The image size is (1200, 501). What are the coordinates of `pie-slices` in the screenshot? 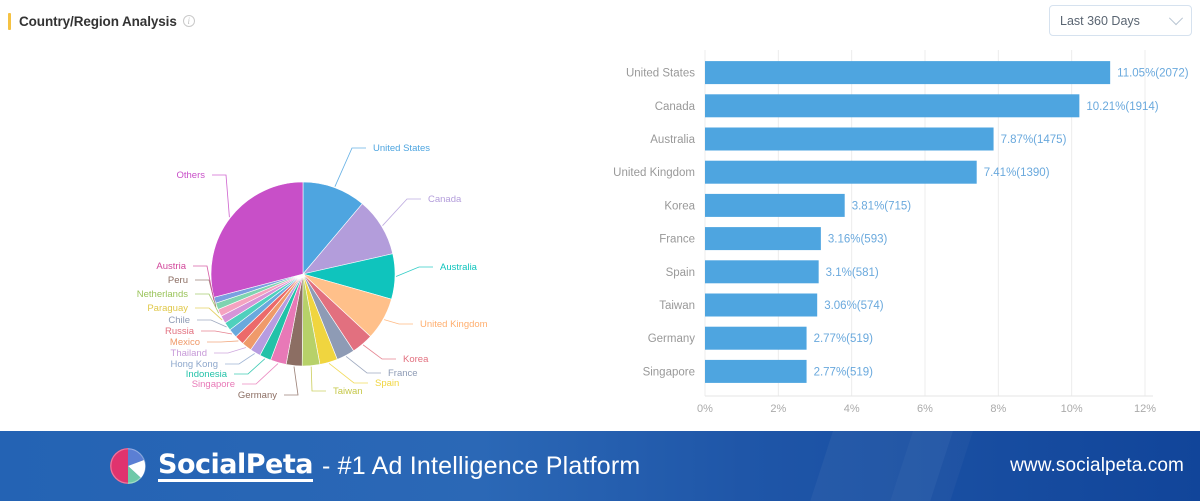 It's located at (303, 274).